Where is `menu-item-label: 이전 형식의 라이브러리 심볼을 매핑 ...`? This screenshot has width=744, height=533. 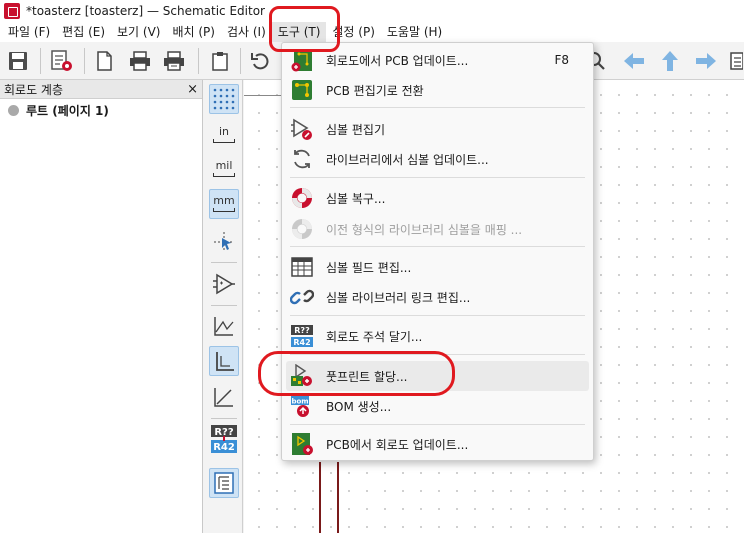 menu-item-label: 이전 형식의 라이브러리 심볼을 매핑 ... is located at coordinates (424, 229).